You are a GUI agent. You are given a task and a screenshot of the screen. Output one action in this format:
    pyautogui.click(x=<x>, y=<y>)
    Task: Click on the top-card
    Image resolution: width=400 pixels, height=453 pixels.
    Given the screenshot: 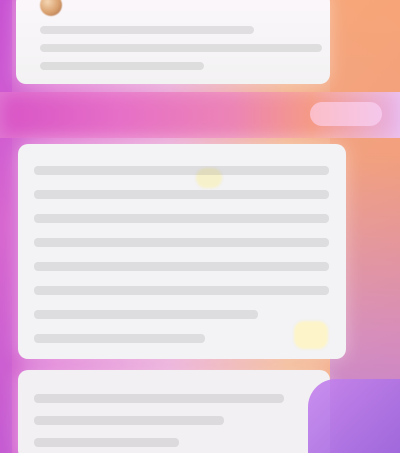 What is the action you would take?
    pyautogui.click(x=173, y=42)
    